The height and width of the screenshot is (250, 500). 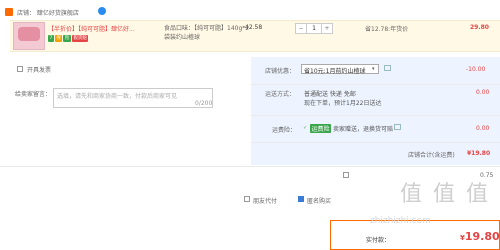 What do you see at coordinates (483, 128) in the screenshot?
I see `insurance-amount: 0.00` at bounding box center [483, 128].